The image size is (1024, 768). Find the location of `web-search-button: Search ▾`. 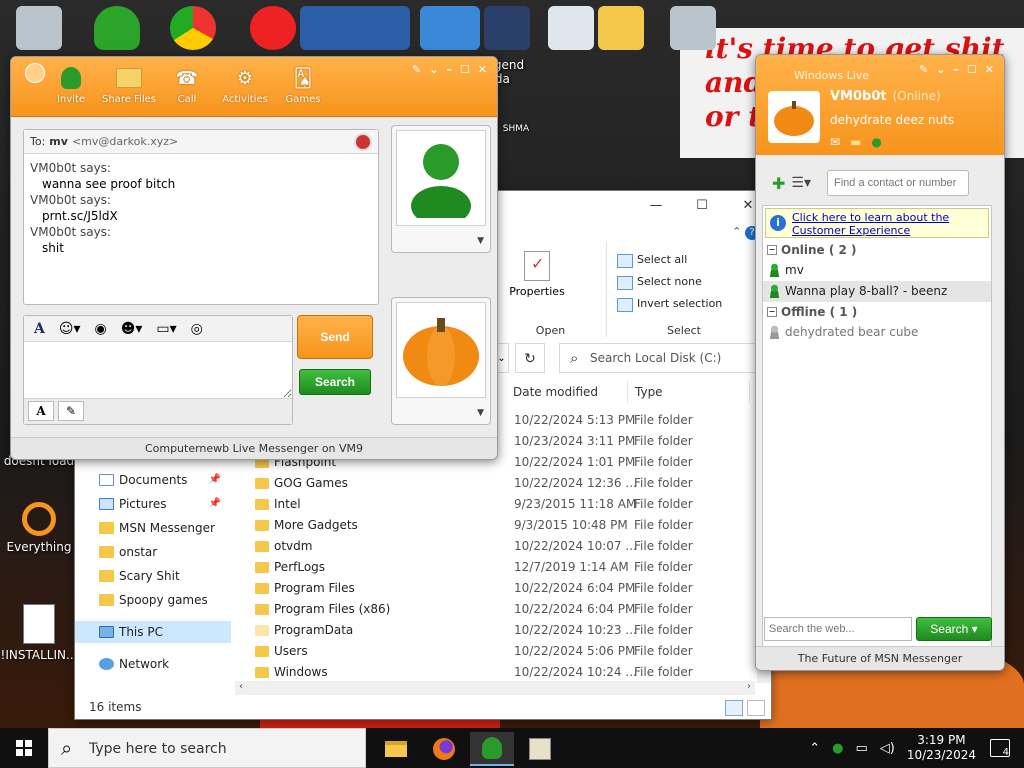

web-search-button: Search ▾ is located at coordinates (954, 629).